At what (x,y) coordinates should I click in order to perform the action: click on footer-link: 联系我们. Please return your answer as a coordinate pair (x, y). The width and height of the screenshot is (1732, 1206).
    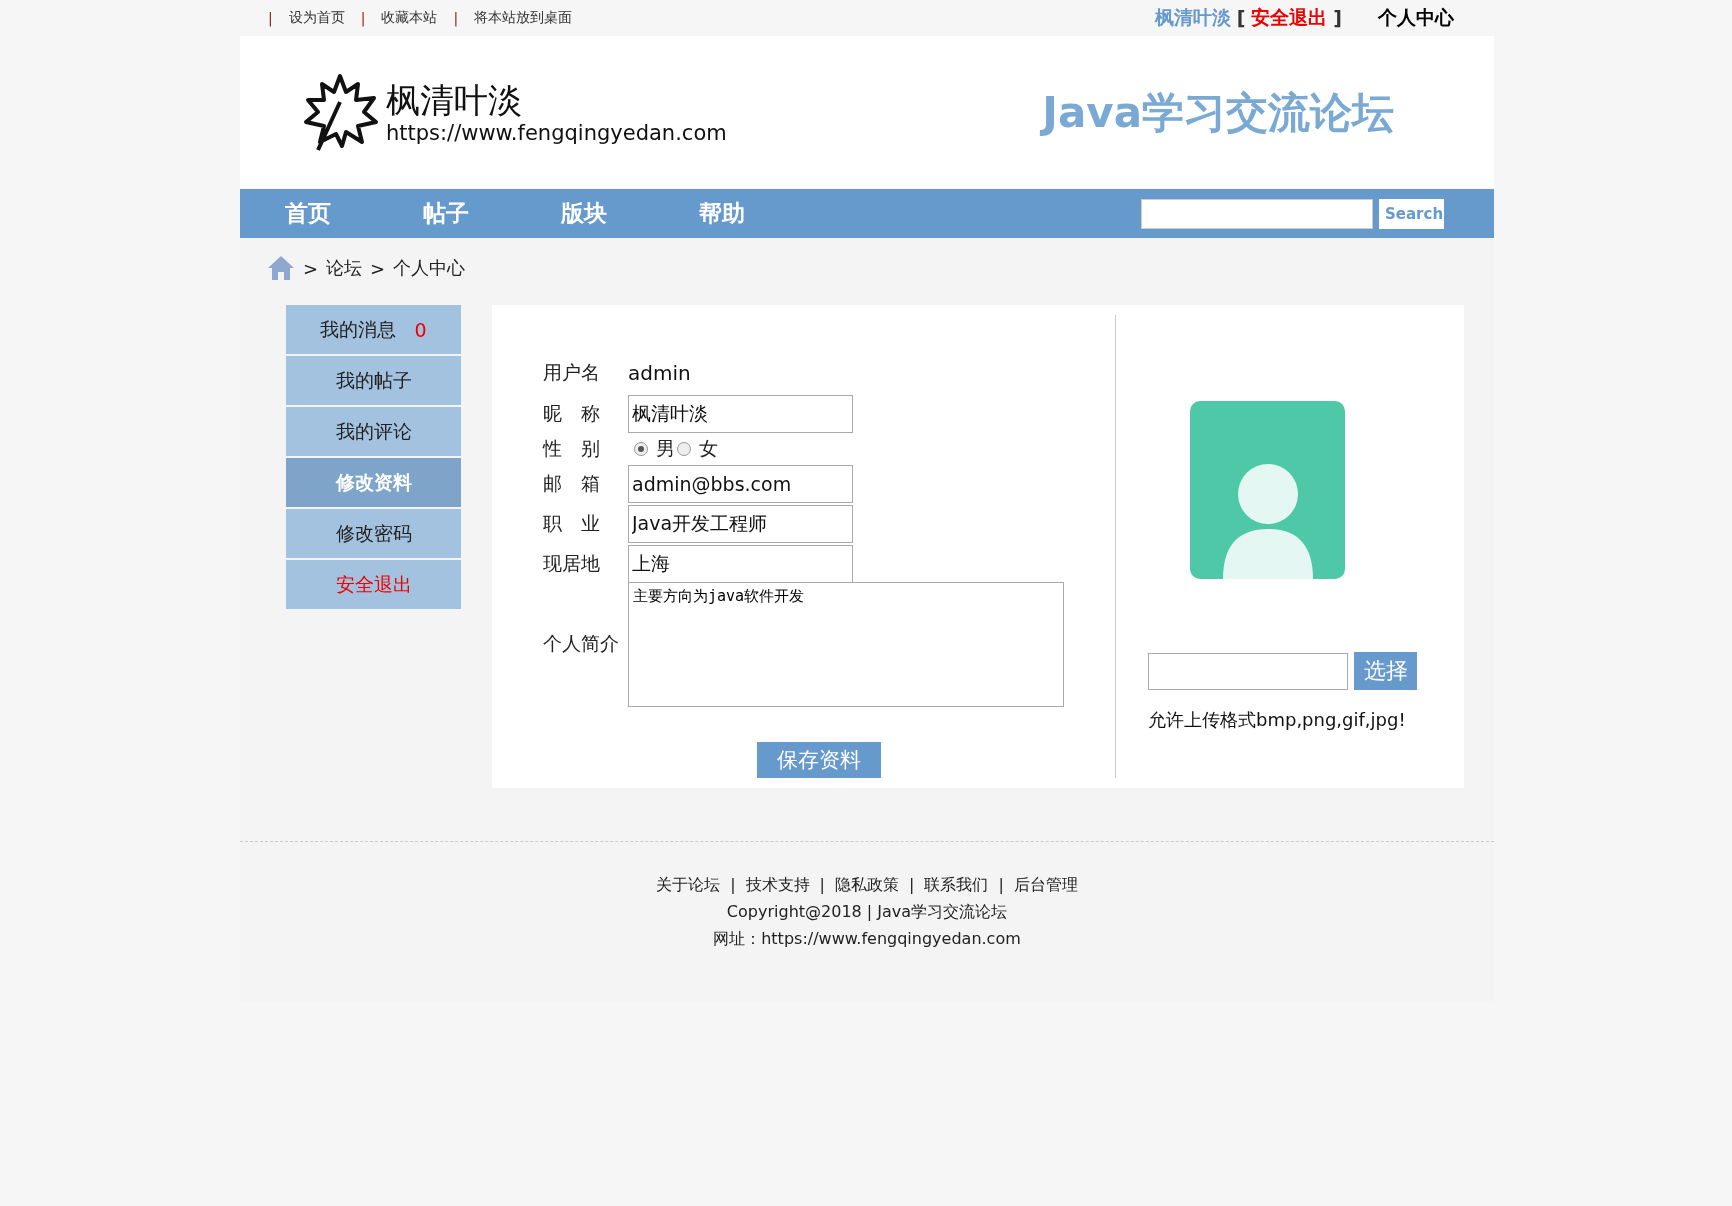
    Looking at the image, I should click on (956, 885).